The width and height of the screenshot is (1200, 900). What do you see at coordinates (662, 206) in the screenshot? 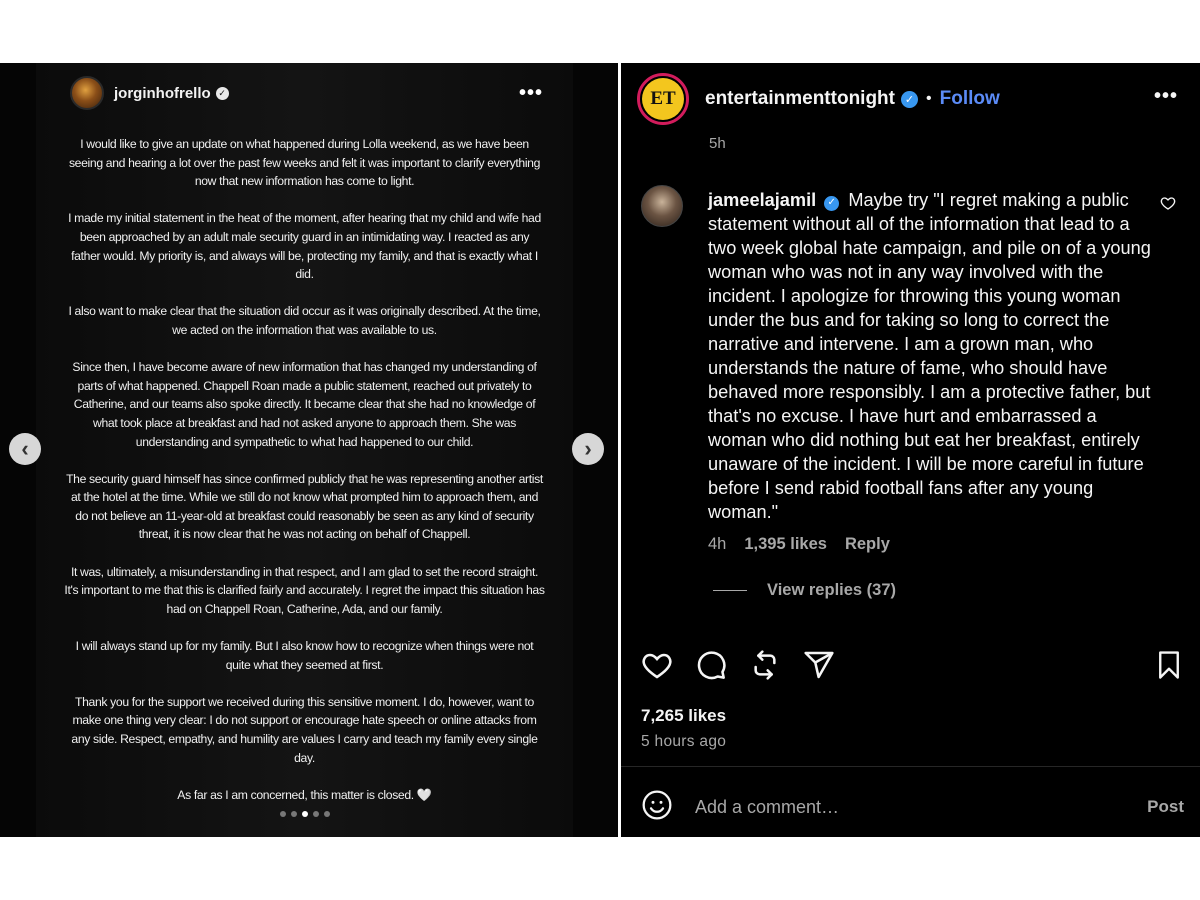
I see `comment-avatar` at bounding box center [662, 206].